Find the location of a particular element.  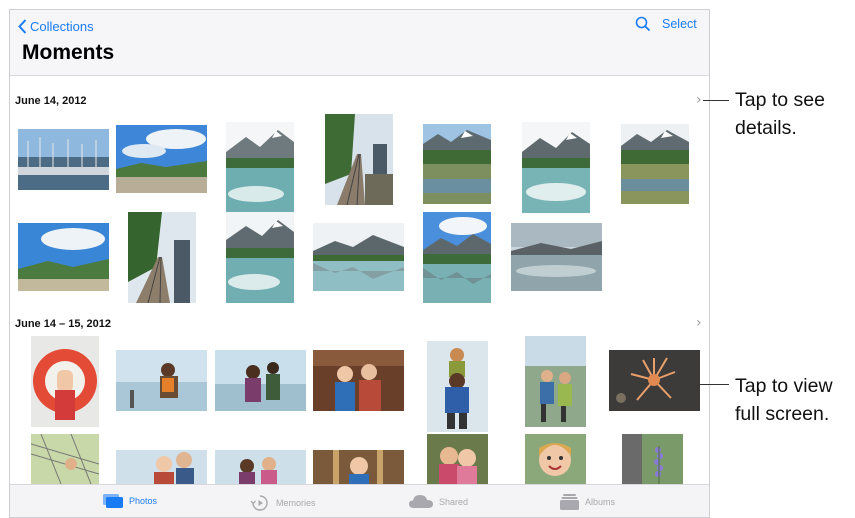

chevron-left-icon is located at coordinates (22, 26).